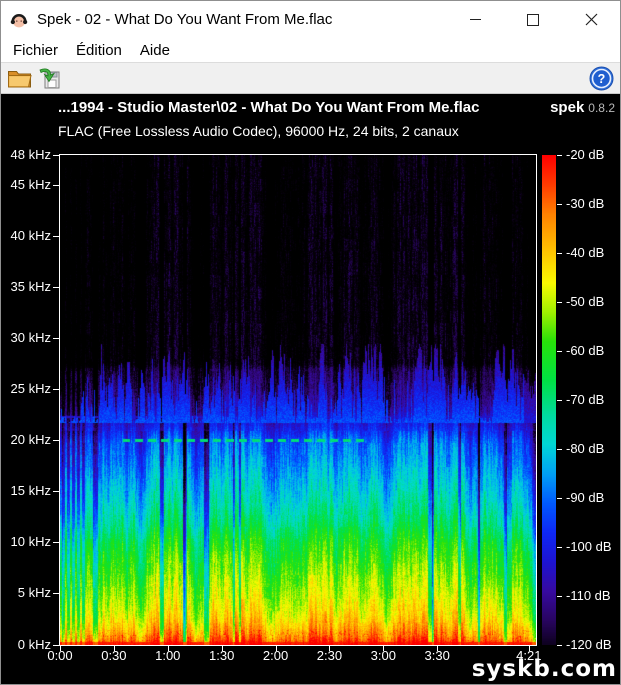  I want to click on brand-wrap: spek 0.8.2, so click(577, 108).